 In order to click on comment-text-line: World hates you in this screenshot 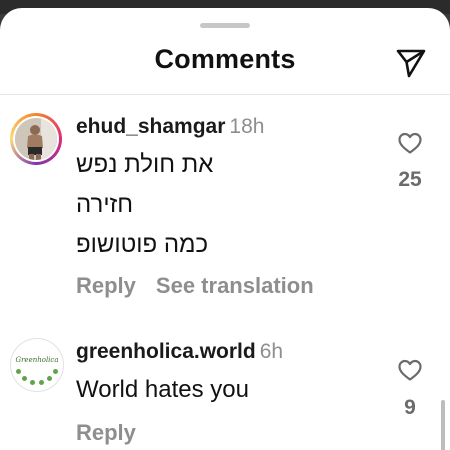, I will do `click(162, 389)`.